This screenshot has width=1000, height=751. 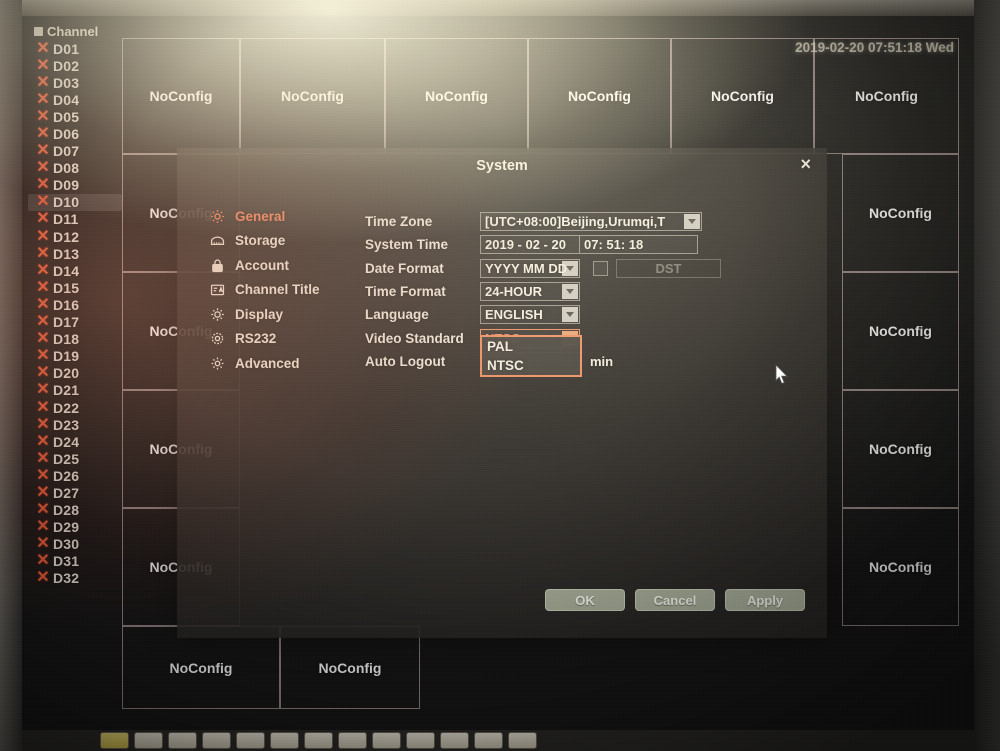 What do you see at coordinates (75, 578) in the screenshot?
I see `channel-row: ✕ D32` at bounding box center [75, 578].